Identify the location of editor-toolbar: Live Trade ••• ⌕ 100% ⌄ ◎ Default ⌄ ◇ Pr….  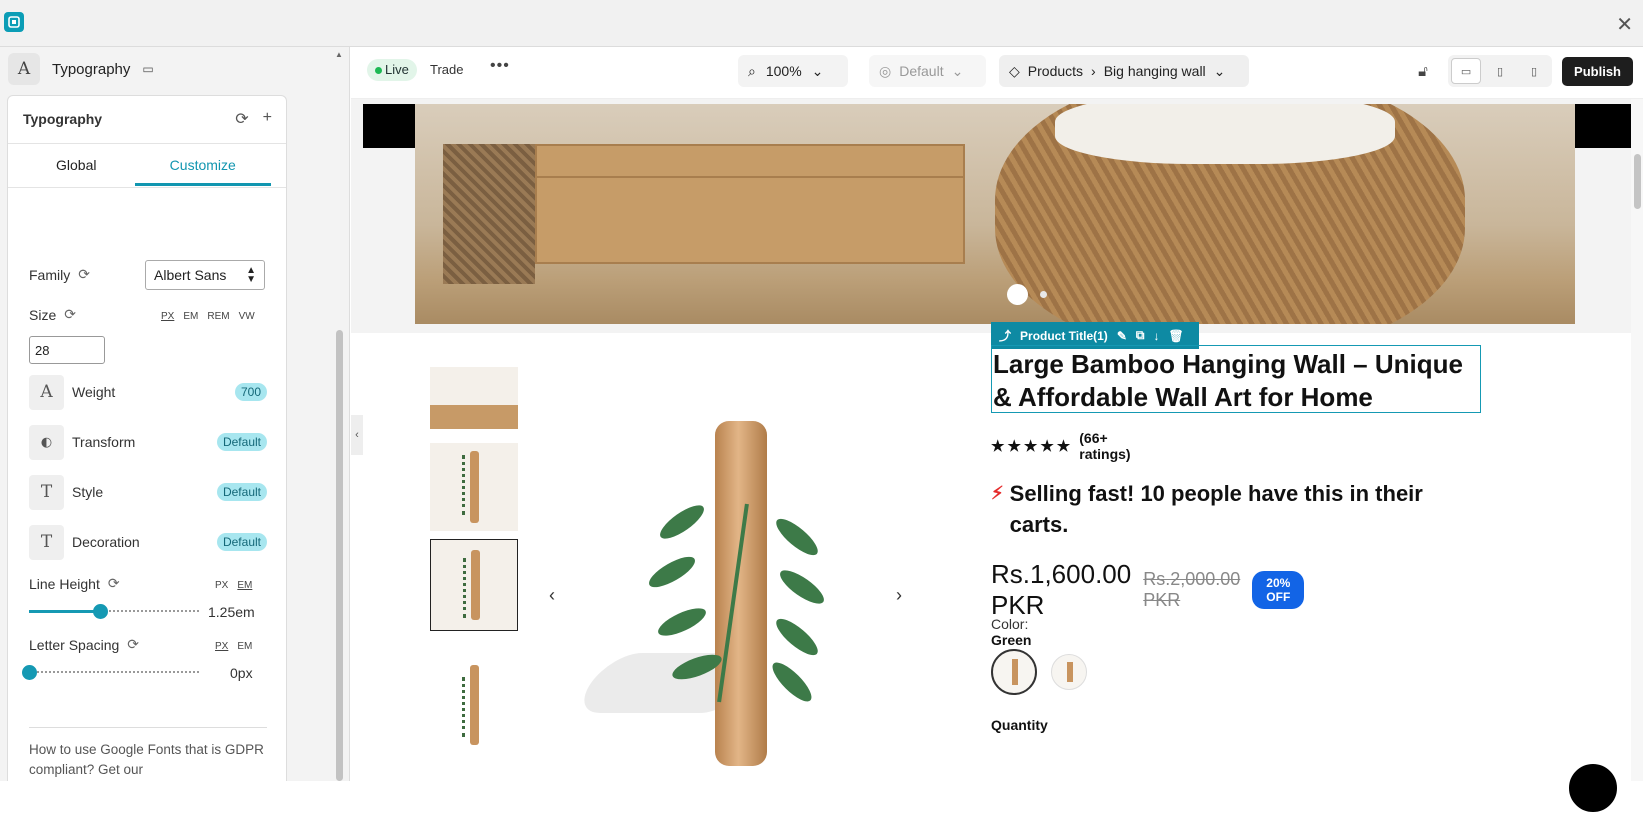
(997, 73).